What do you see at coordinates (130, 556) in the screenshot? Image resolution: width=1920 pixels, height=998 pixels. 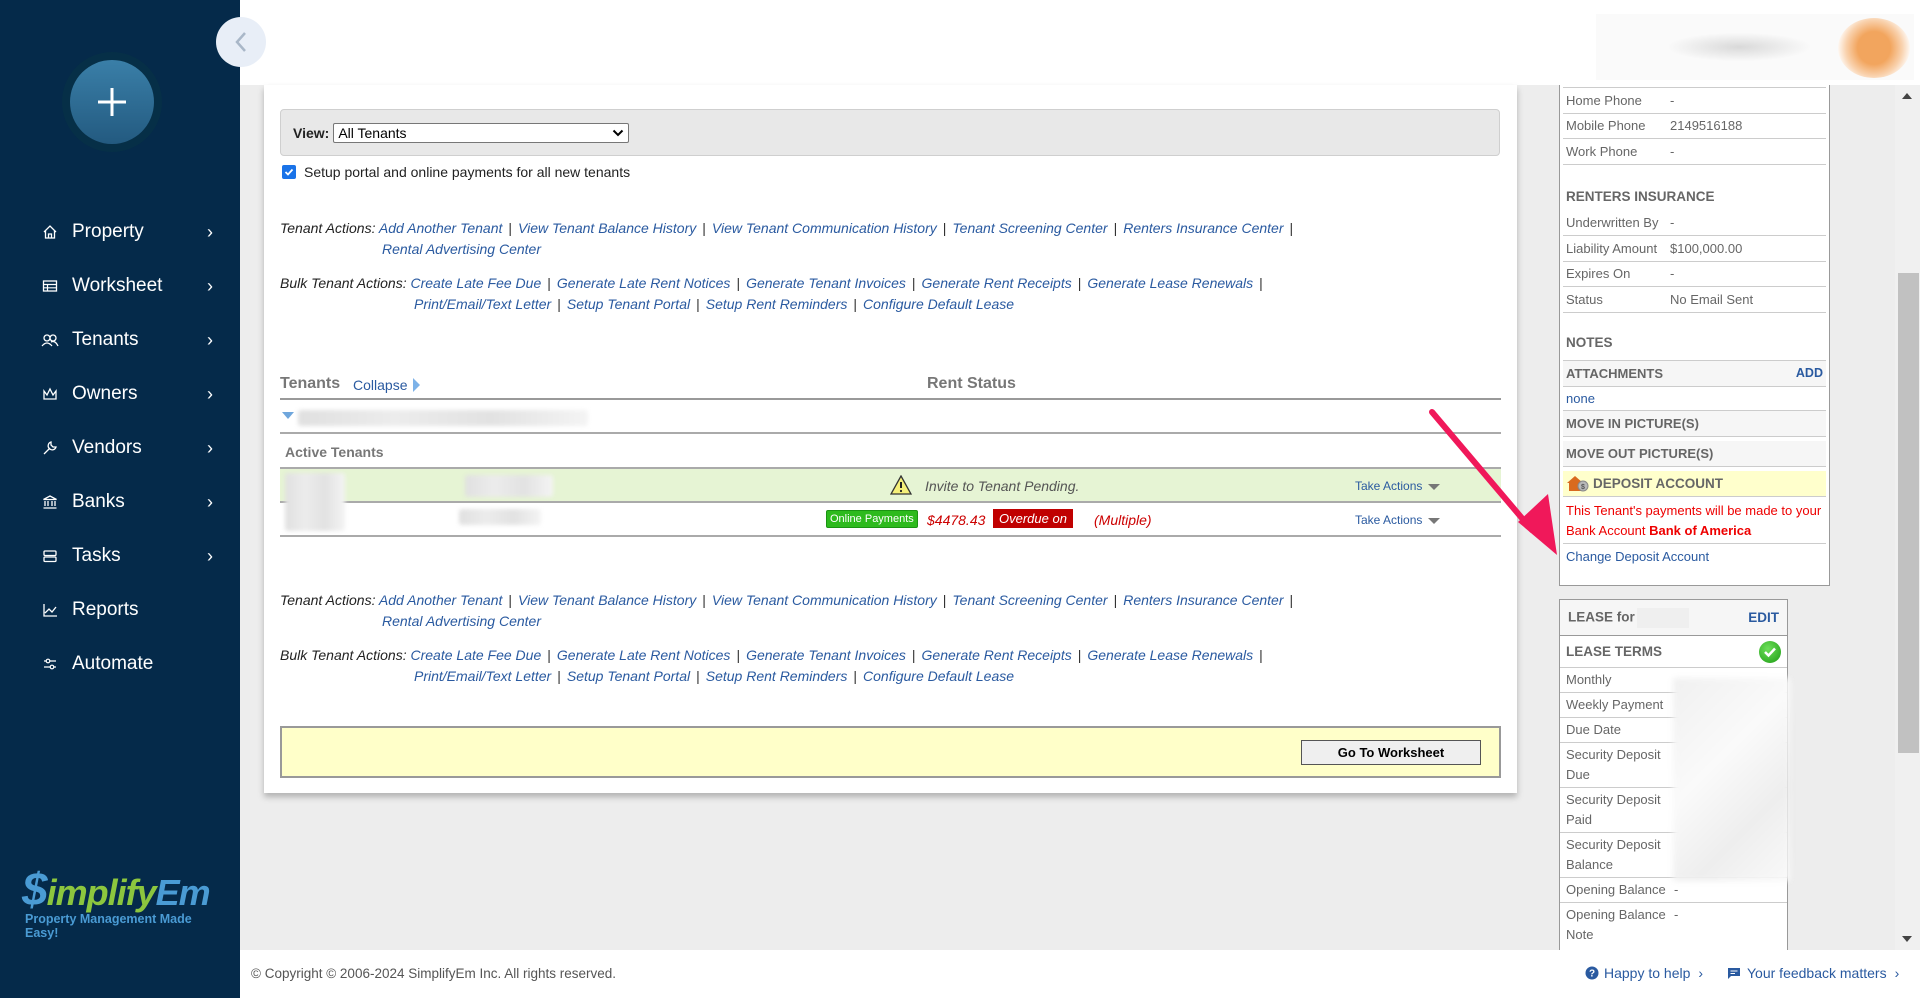 I see `sidebar-item-tasks: Tasks ›` at bounding box center [130, 556].